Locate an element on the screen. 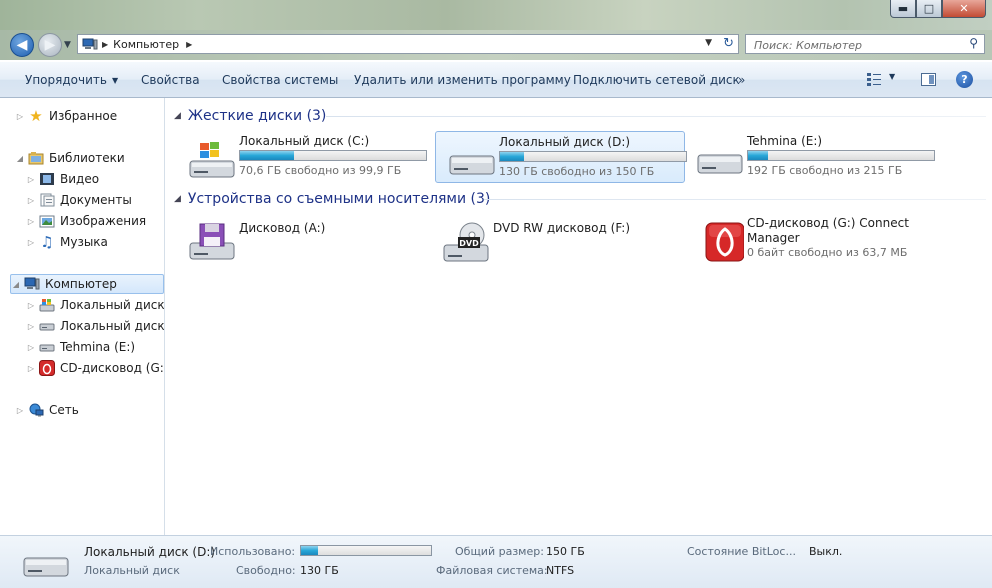  drive-name: Локальный диск (D:) is located at coordinates (565, 142).